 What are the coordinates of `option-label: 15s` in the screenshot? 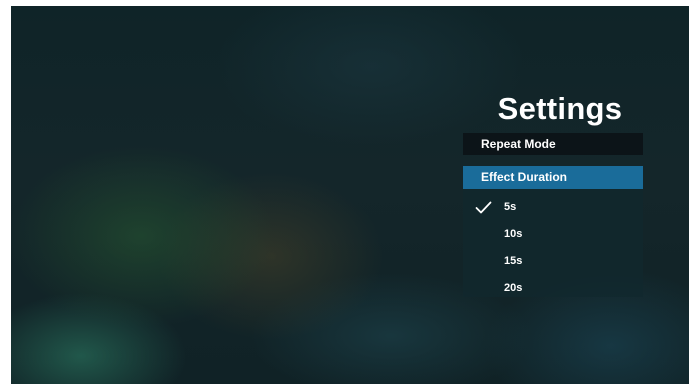 It's located at (513, 261).